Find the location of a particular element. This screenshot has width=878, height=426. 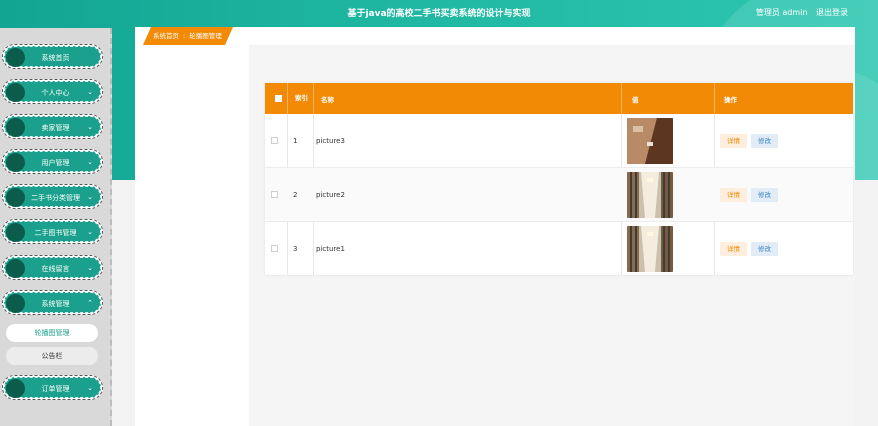

menu-pill: 在线留言 ⌄ is located at coordinates (52, 267).